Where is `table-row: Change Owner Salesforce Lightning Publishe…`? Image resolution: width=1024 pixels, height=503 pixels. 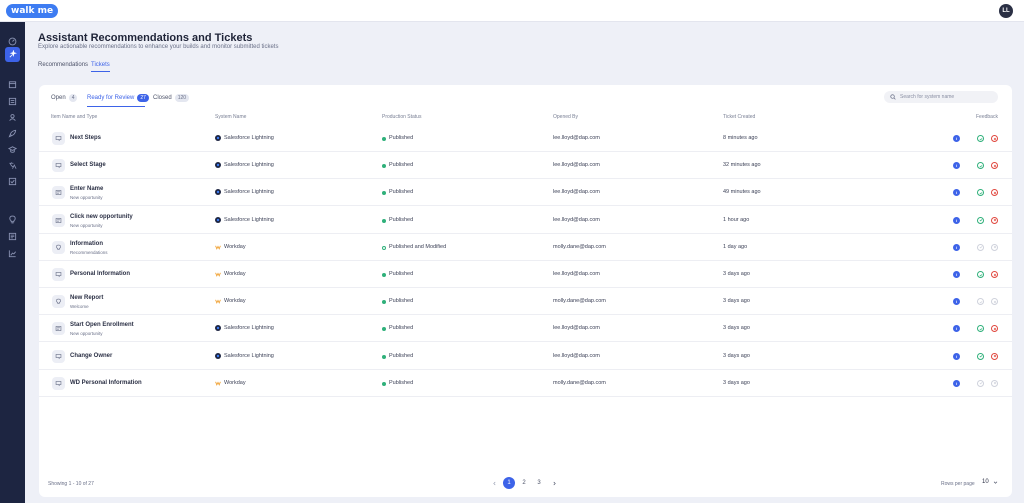 table-row: Change Owner Salesforce Lightning Publishe… is located at coordinates (525, 356).